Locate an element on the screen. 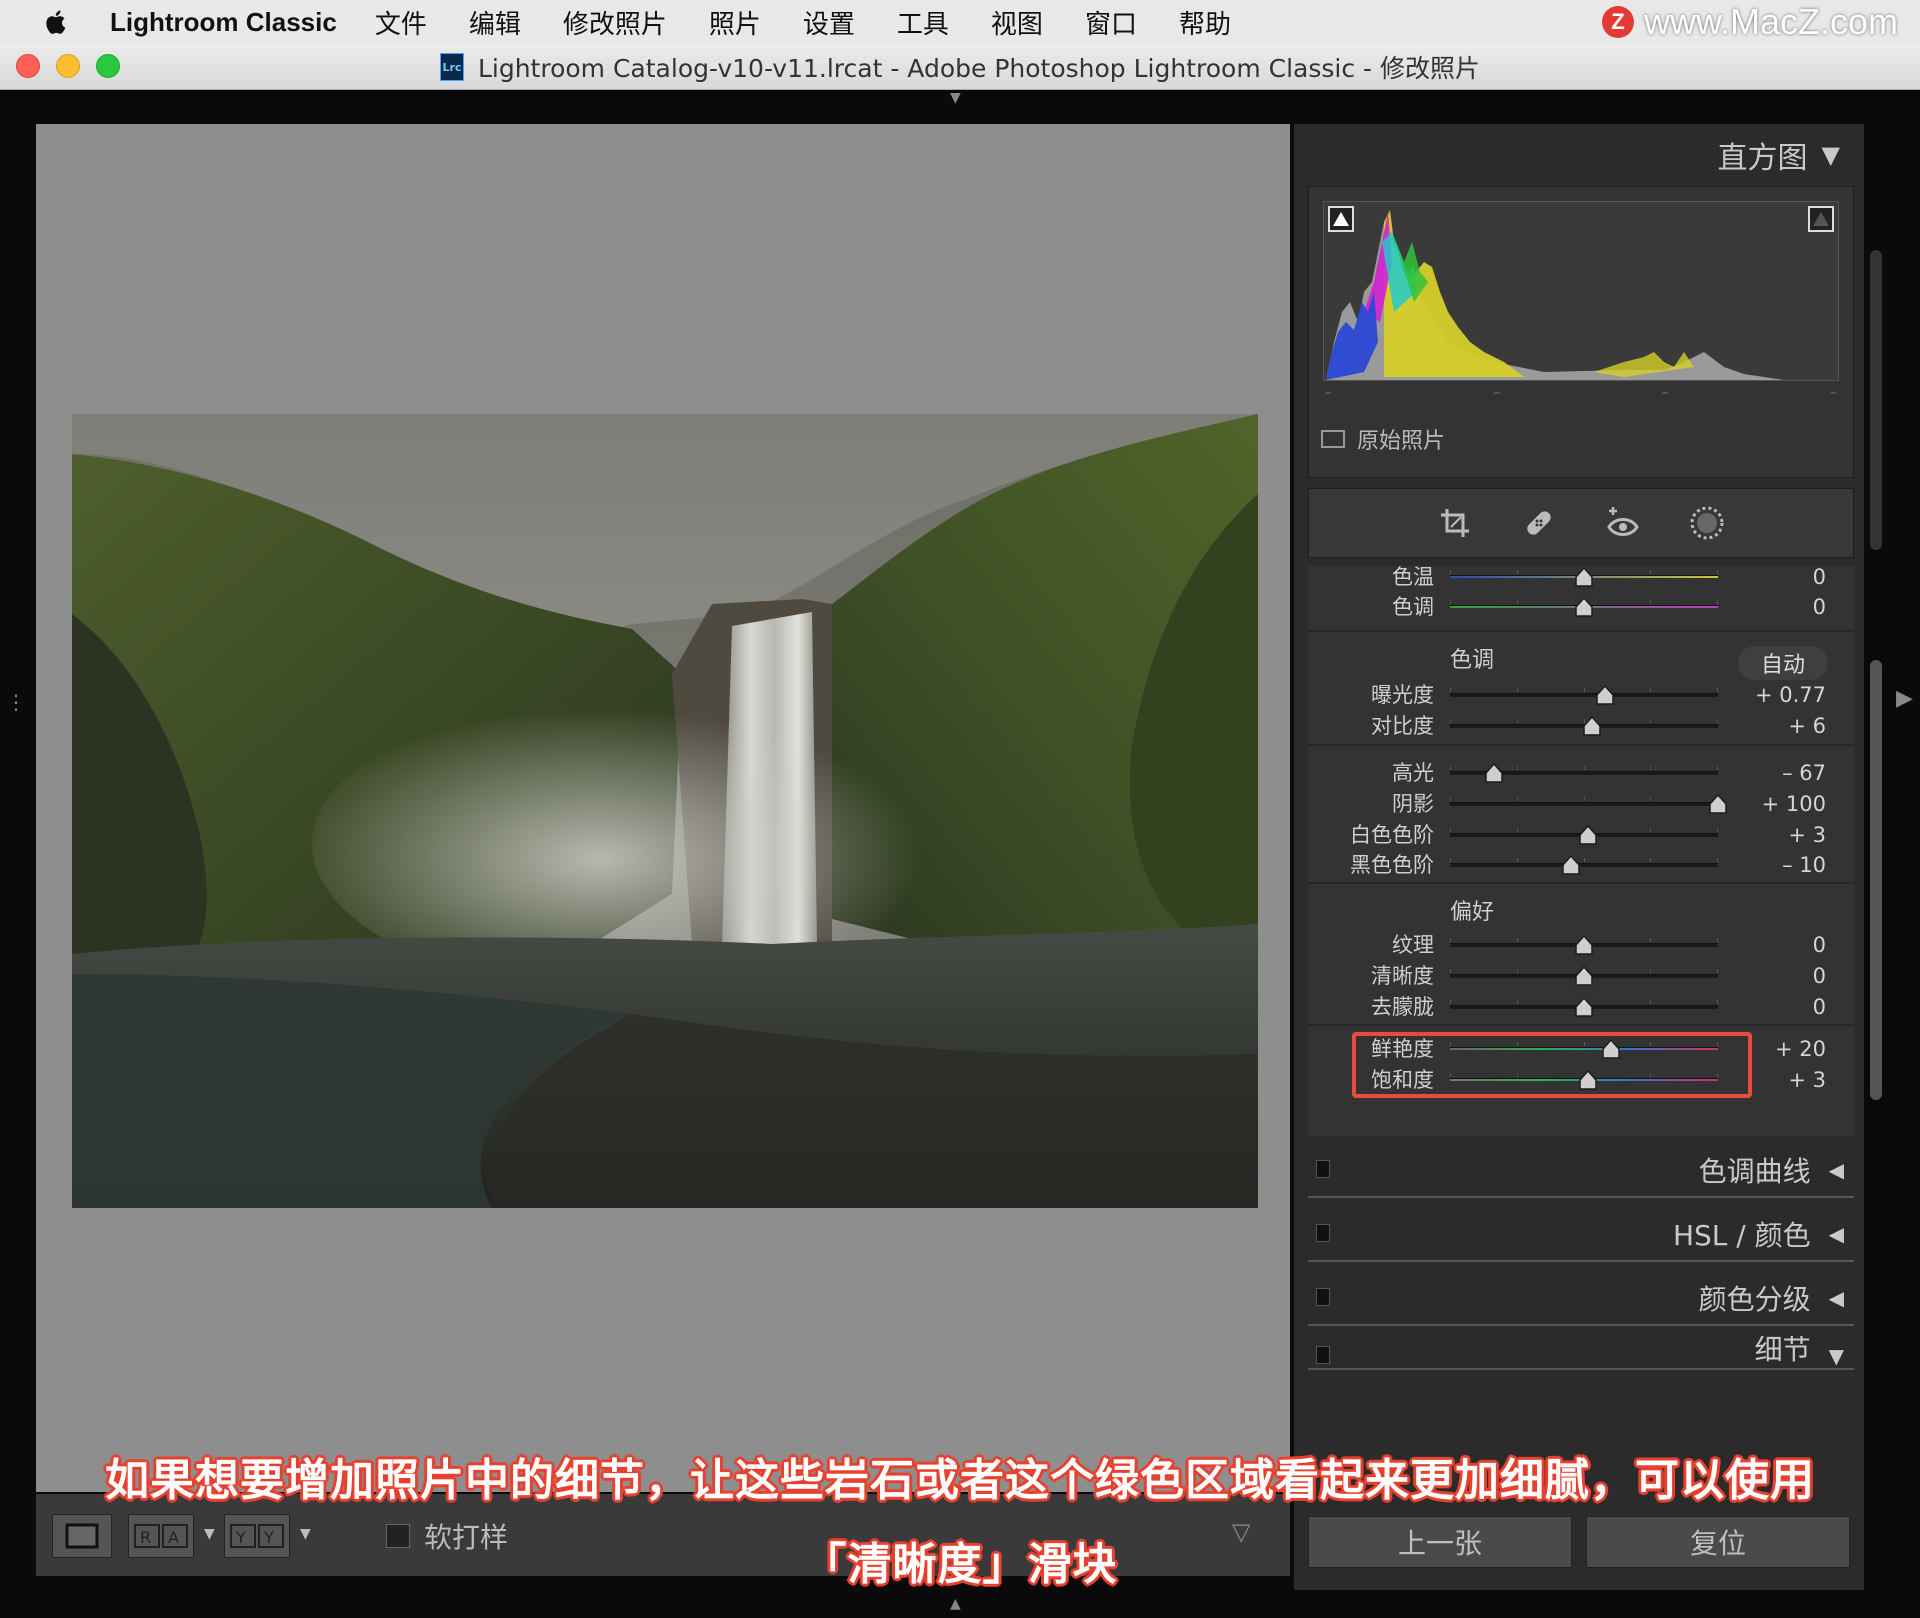 This screenshot has width=1920, height=1618. slider-label: 白色色阶 is located at coordinates (1392, 835).